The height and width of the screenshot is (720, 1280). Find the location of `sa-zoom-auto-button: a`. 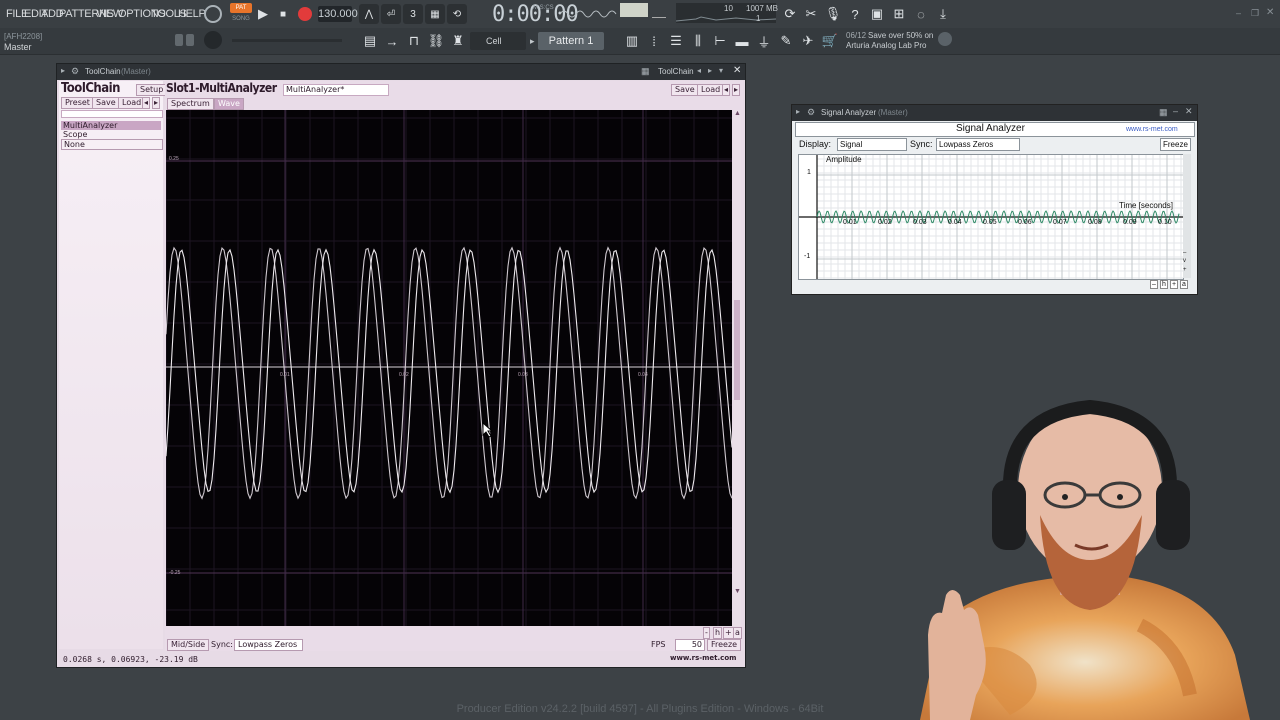

sa-zoom-auto-button: a is located at coordinates (1184, 284).